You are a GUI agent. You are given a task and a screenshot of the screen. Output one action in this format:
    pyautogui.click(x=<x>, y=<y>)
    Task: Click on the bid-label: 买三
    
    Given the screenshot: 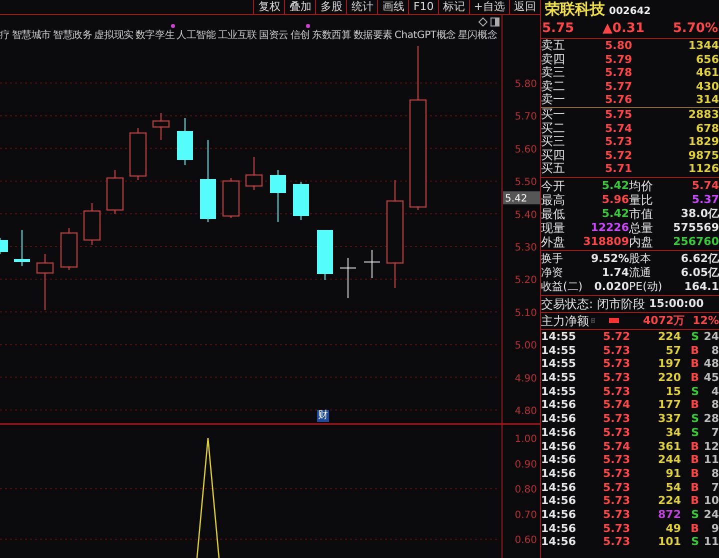 What is the action you would take?
    pyautogui.click(x=553, y=142)
    